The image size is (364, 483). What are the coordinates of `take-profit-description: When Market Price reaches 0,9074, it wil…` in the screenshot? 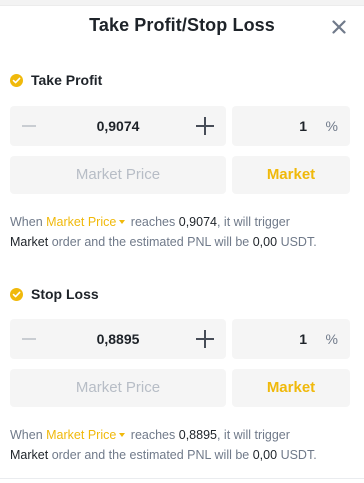 It's located at (183, 232).